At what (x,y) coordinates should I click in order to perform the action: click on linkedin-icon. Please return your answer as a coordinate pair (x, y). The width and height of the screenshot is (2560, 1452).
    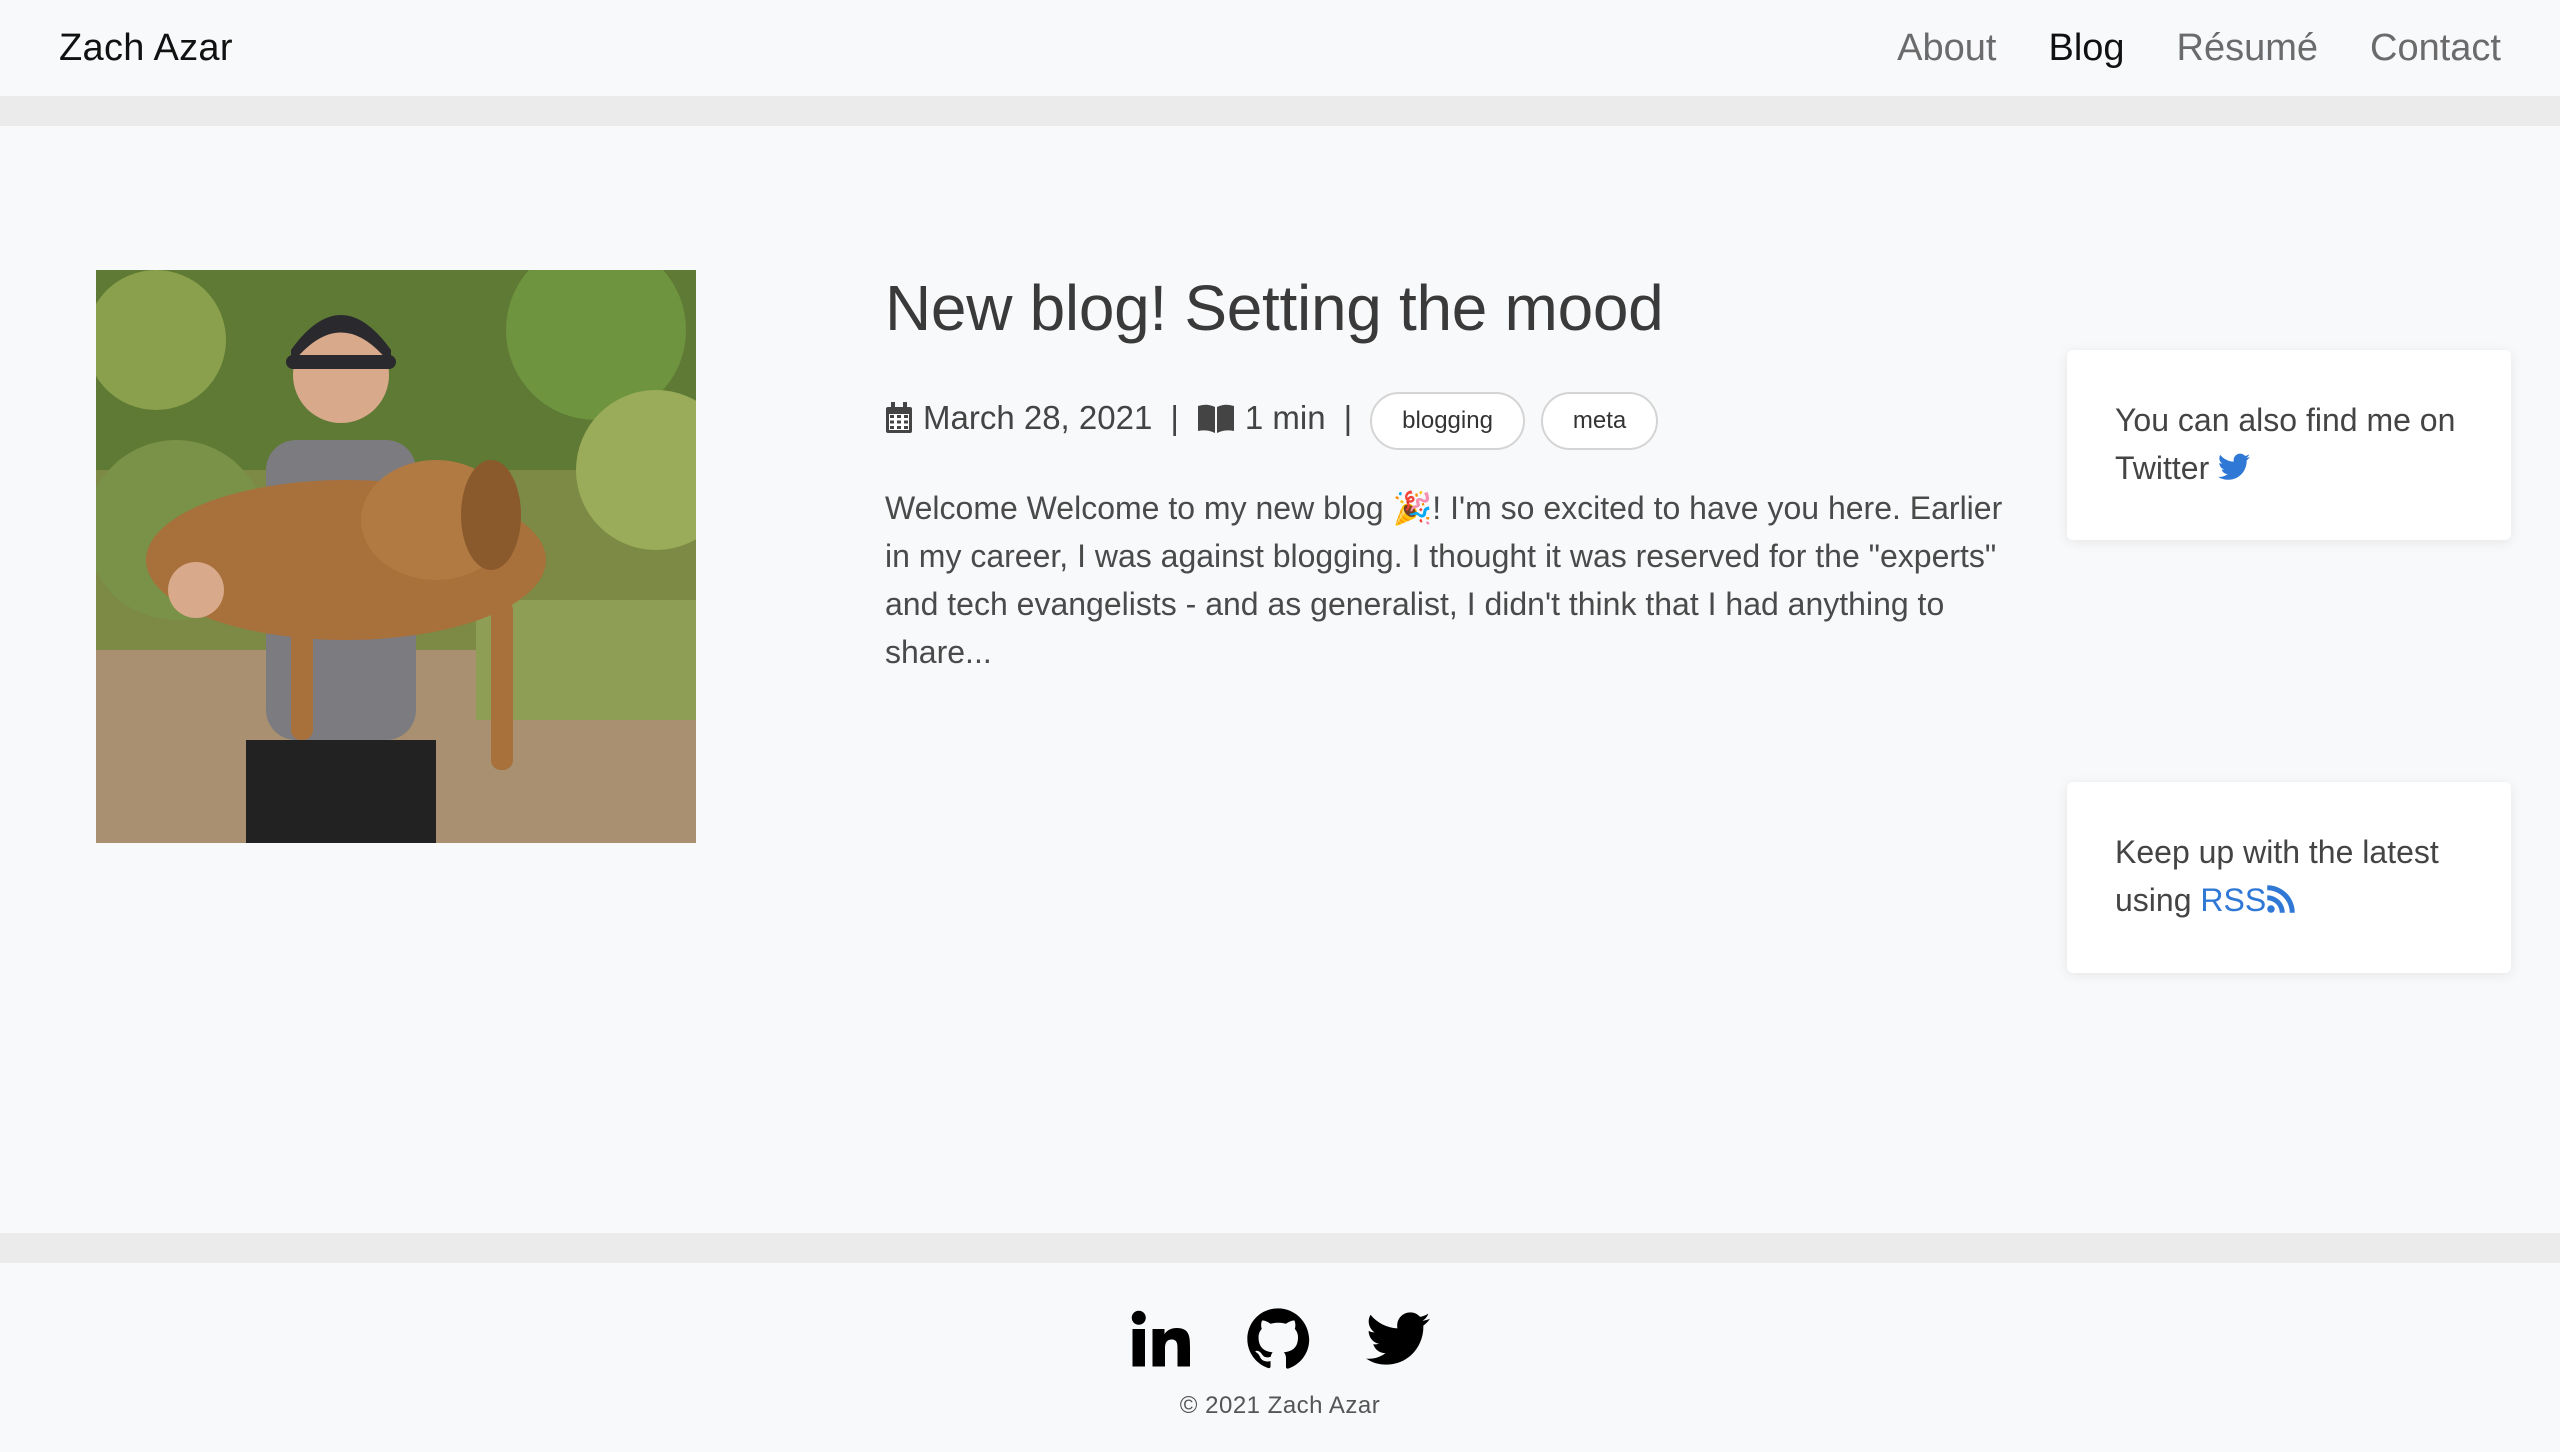
    Looking at the image, I should click on (1160, 1341).